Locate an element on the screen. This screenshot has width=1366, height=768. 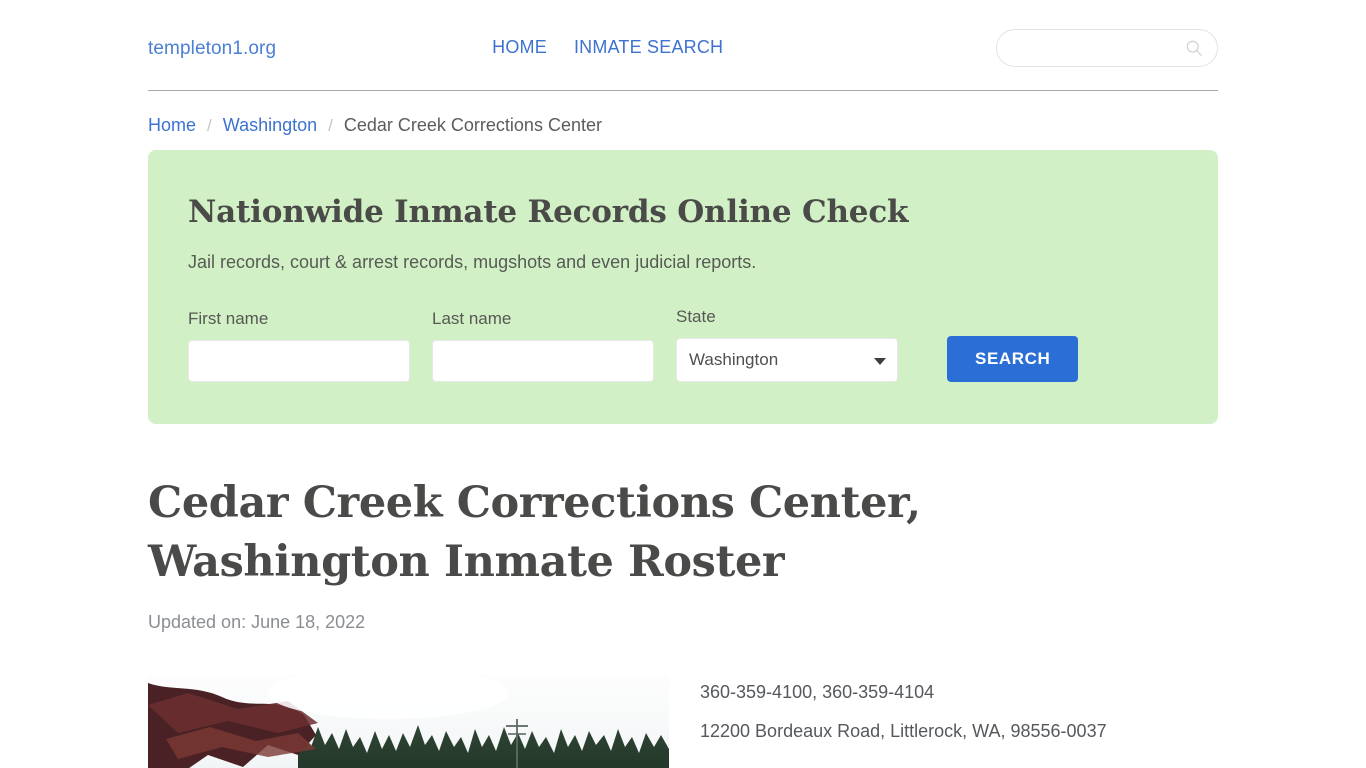
state-select-value: Washington is located at coordinates (787, 360).